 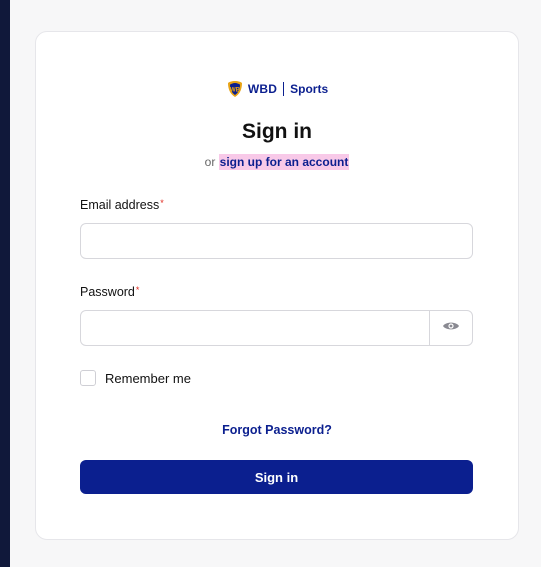 I want to click on password-label-text: Password, so click(x=107, y=292).